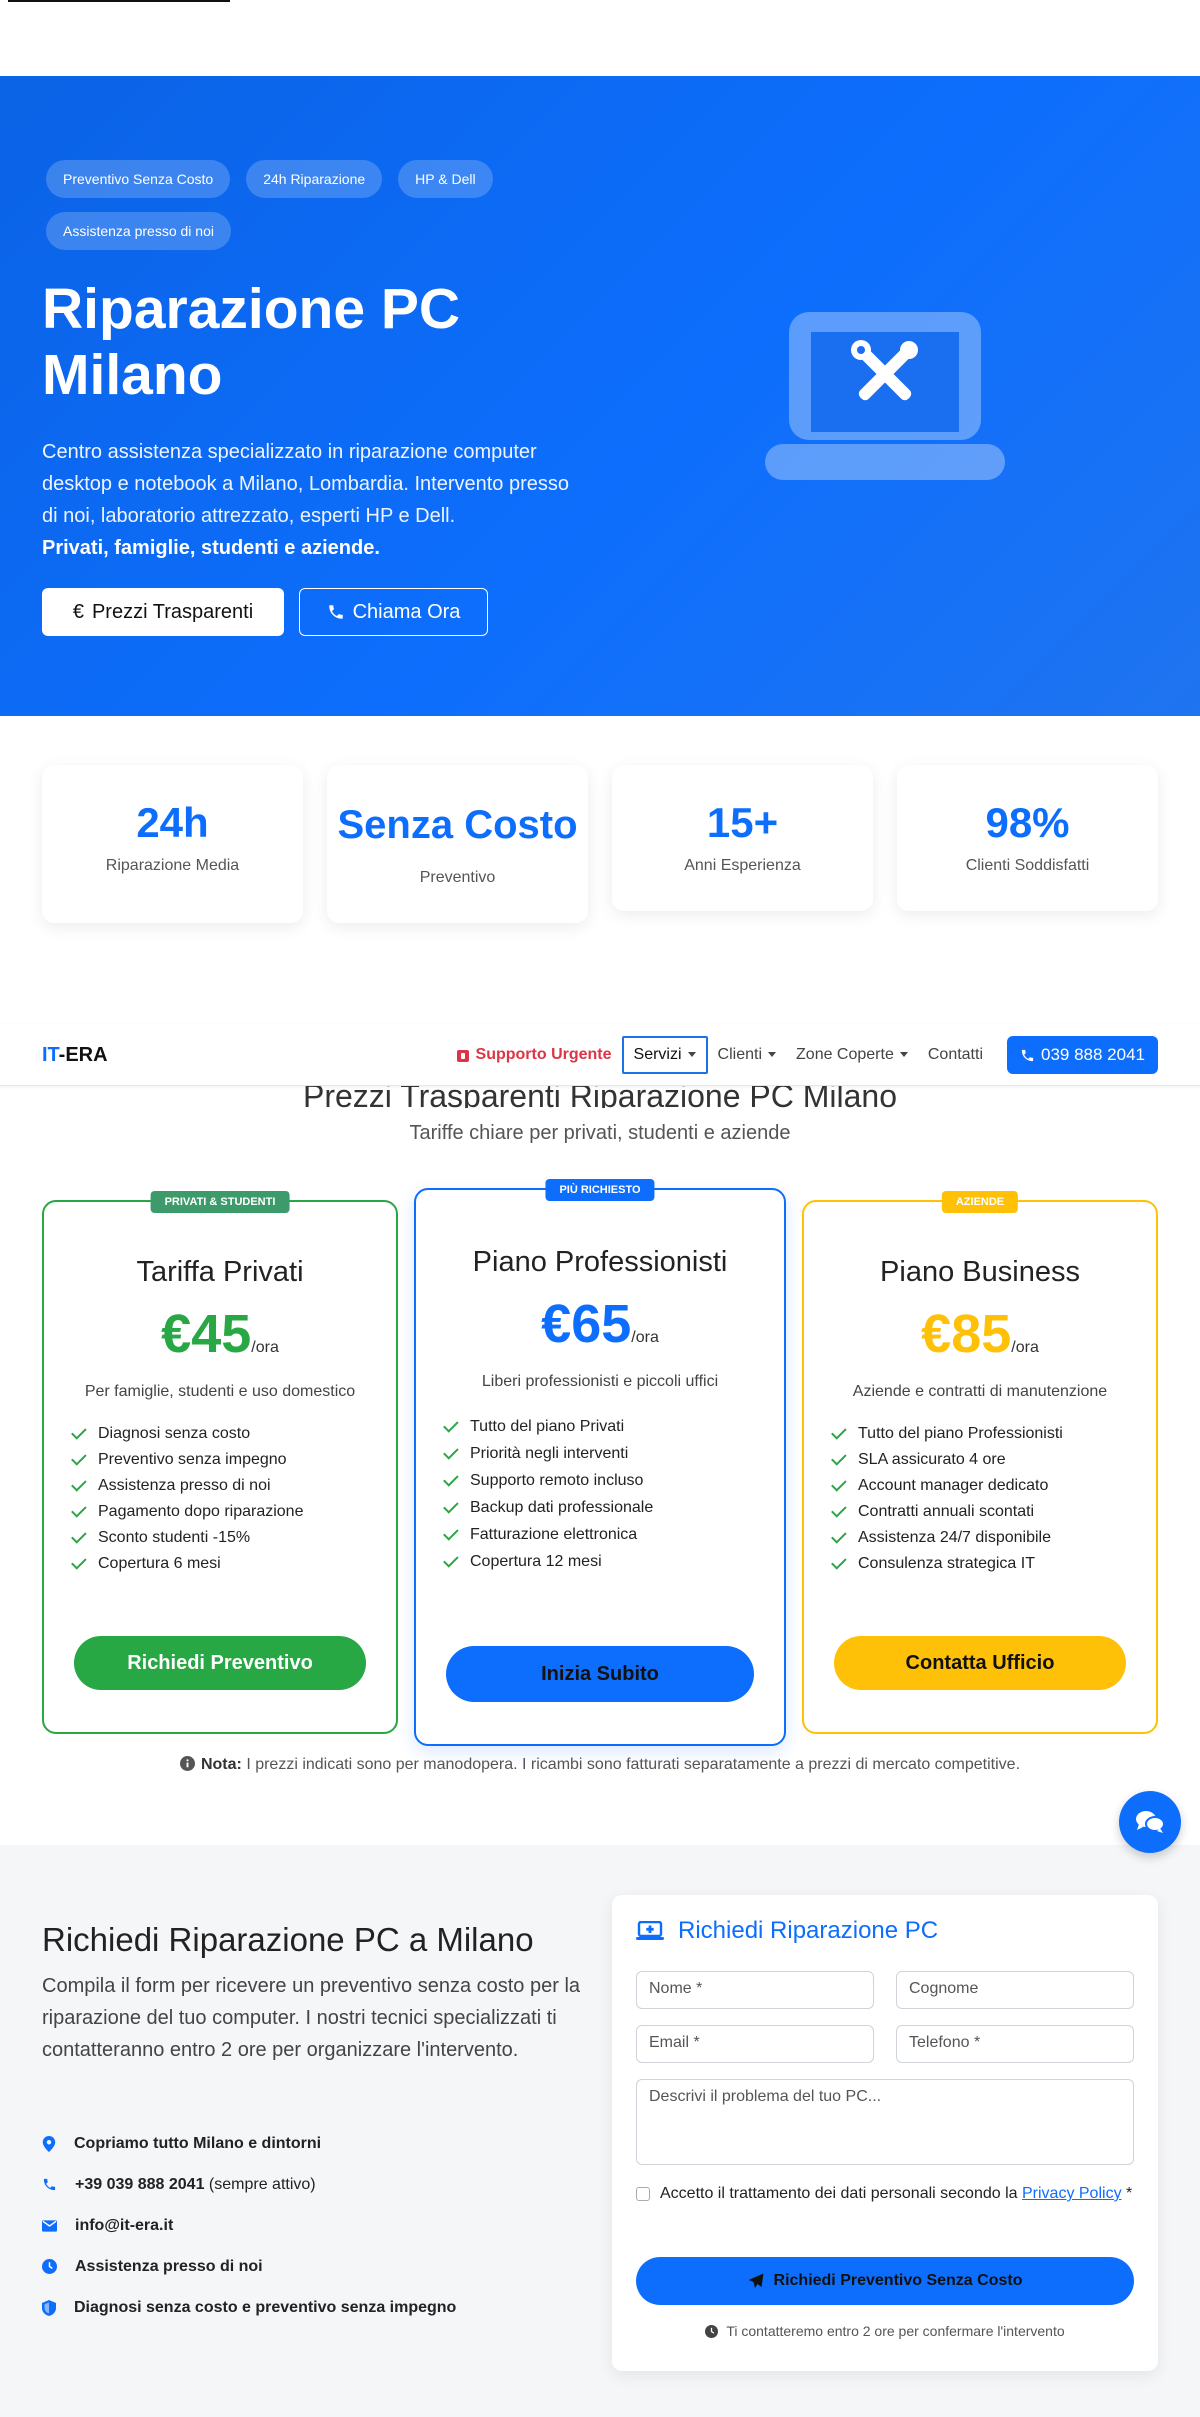 This screenshot has height=2417, width=1200. I want to click on nav-servizi: Servizi, so click(664, 1055).